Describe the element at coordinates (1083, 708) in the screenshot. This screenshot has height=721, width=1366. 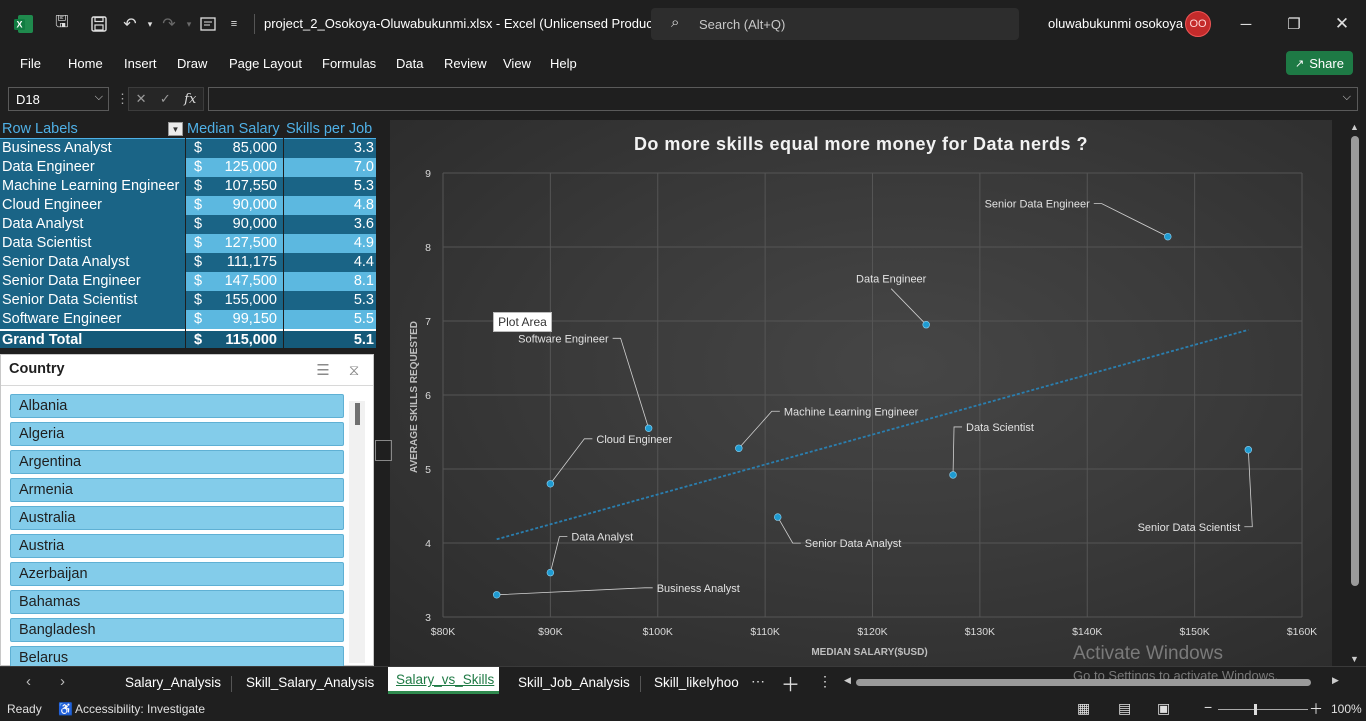
I see `normal-view-icon: ▦` at that location.